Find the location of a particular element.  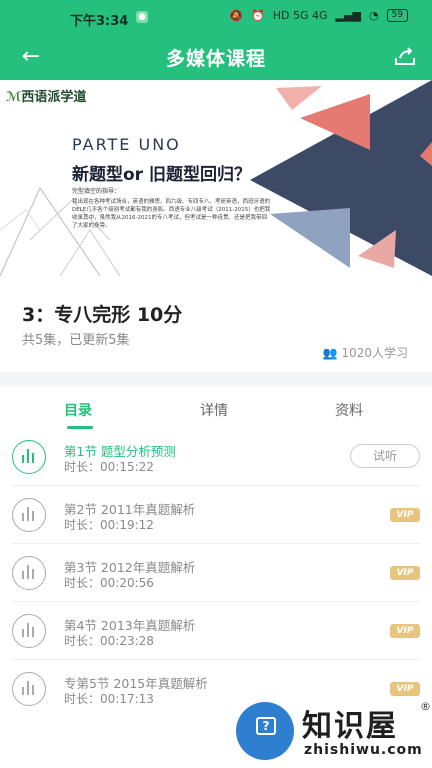

watermark-text: 知识屋 is located at coordinates (350, 726).